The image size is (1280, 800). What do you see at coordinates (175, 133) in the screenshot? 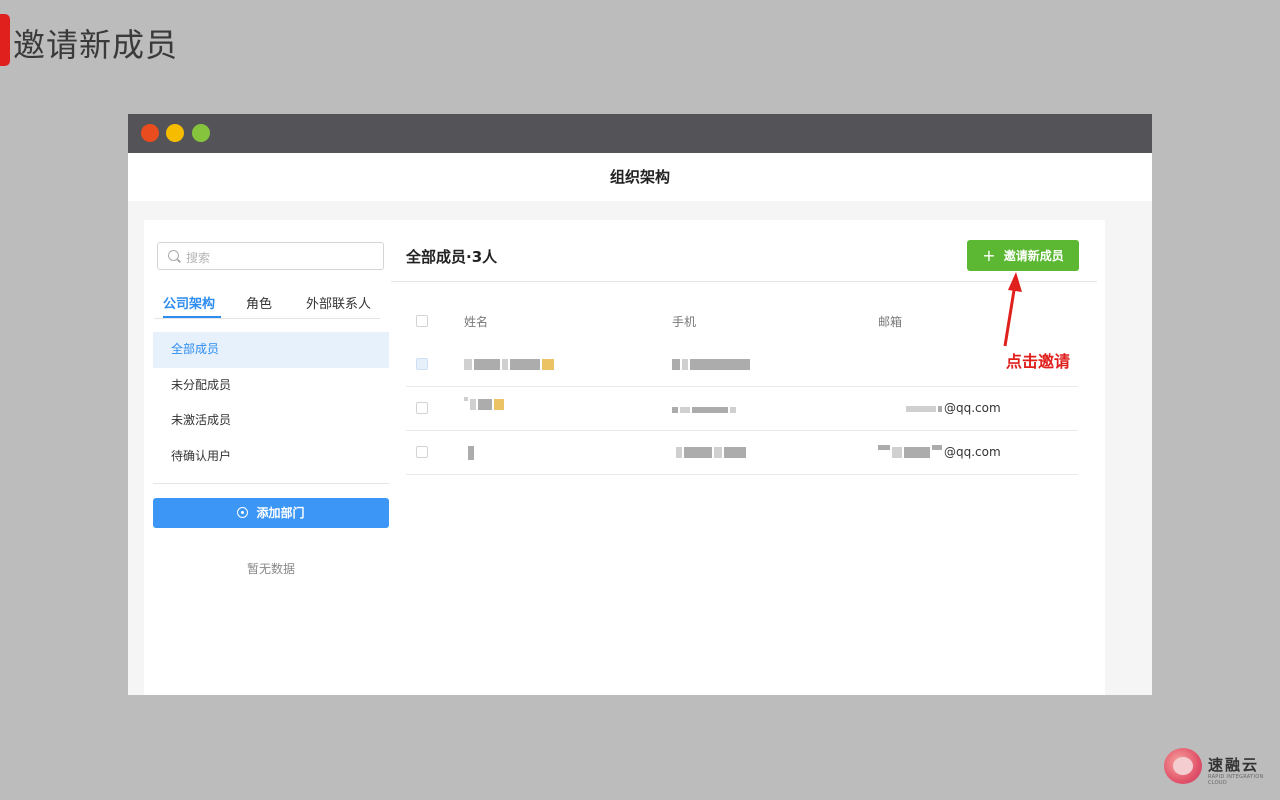
I see `minimize-window-button` at bounding box center [175, 133].